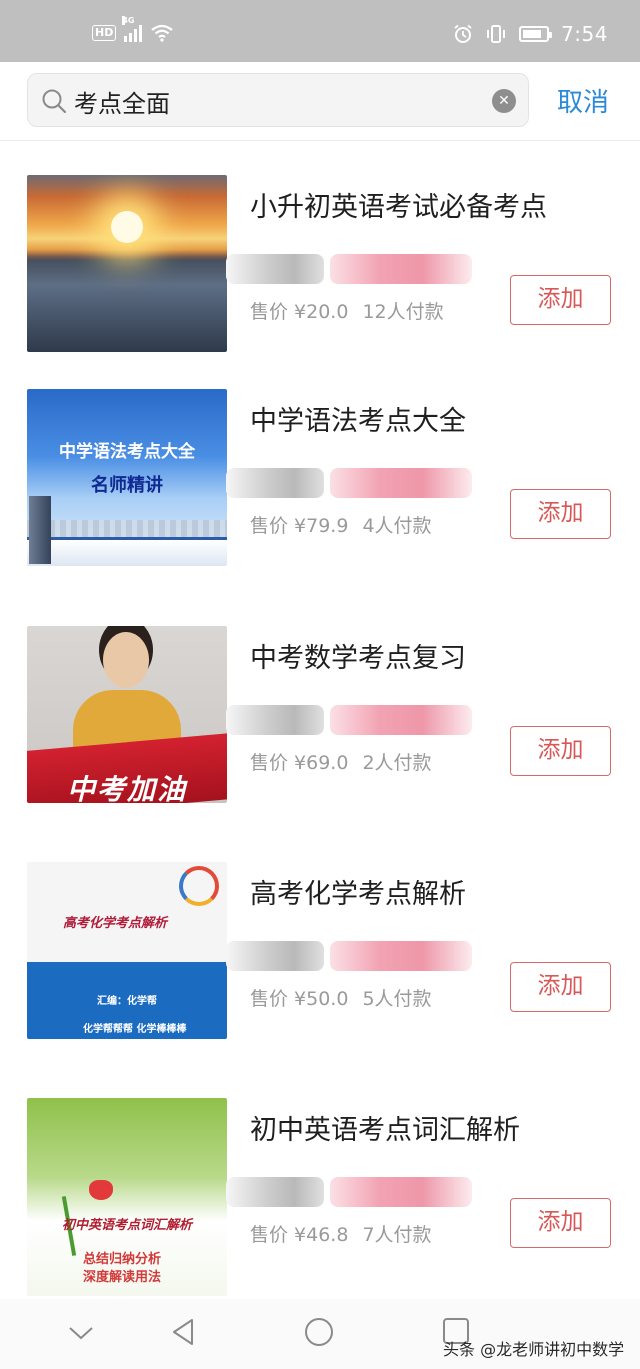  Describe the element at coordinates (162, 33) in the screenshot. I see `wifi-icon` at that location.